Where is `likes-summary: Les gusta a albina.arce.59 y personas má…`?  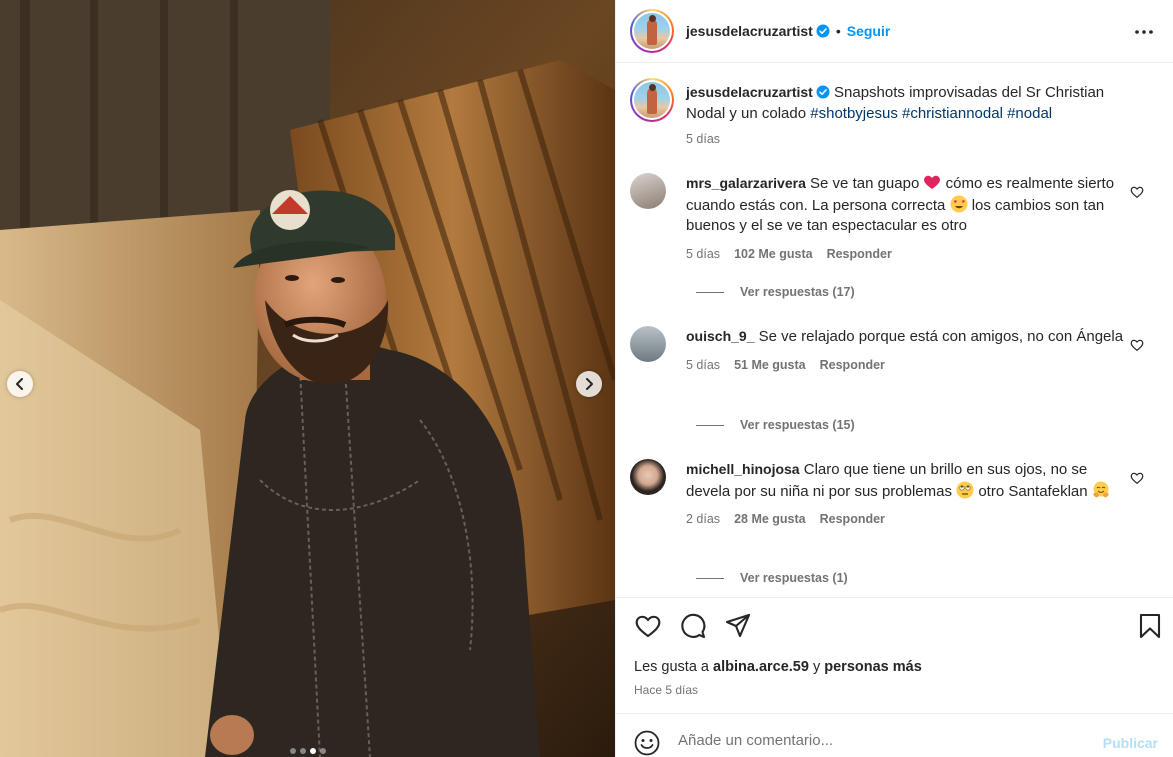
likes-summary: Les gusta a albina.arce.59 y personas má… is located at coordinates (778, 667).